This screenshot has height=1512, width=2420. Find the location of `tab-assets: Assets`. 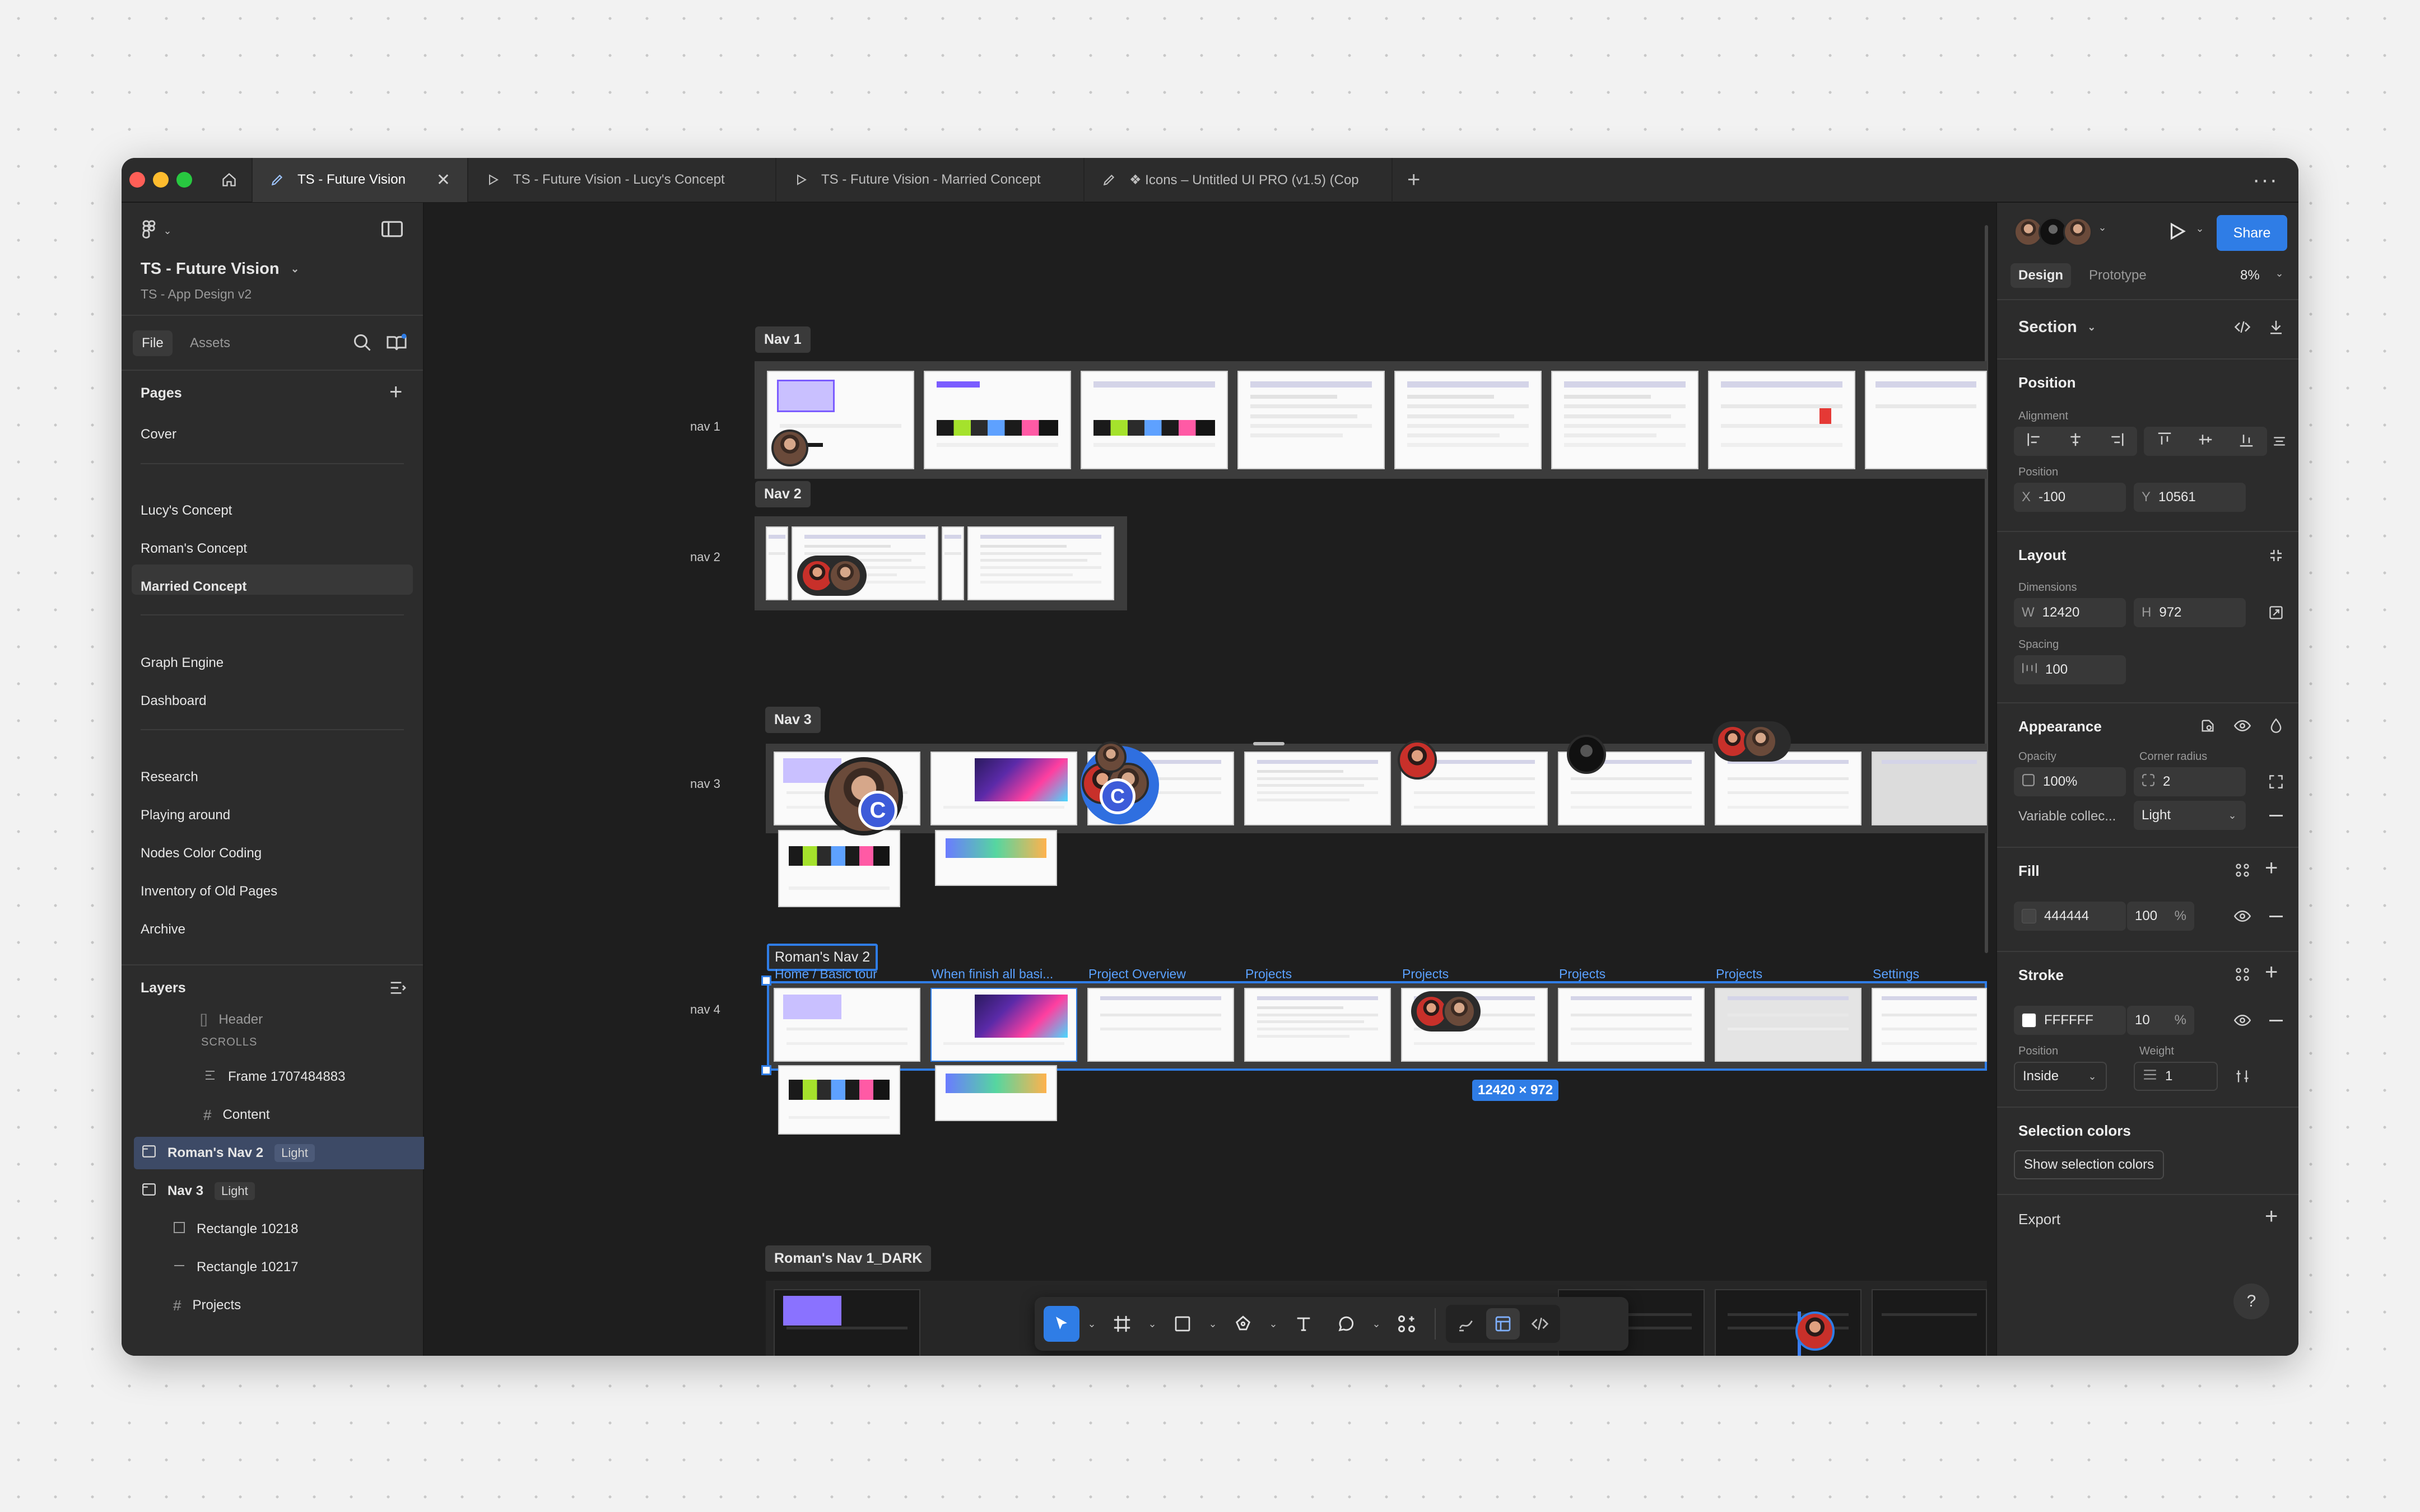

tab-assets: Assets is located at coordinates (210, 343).